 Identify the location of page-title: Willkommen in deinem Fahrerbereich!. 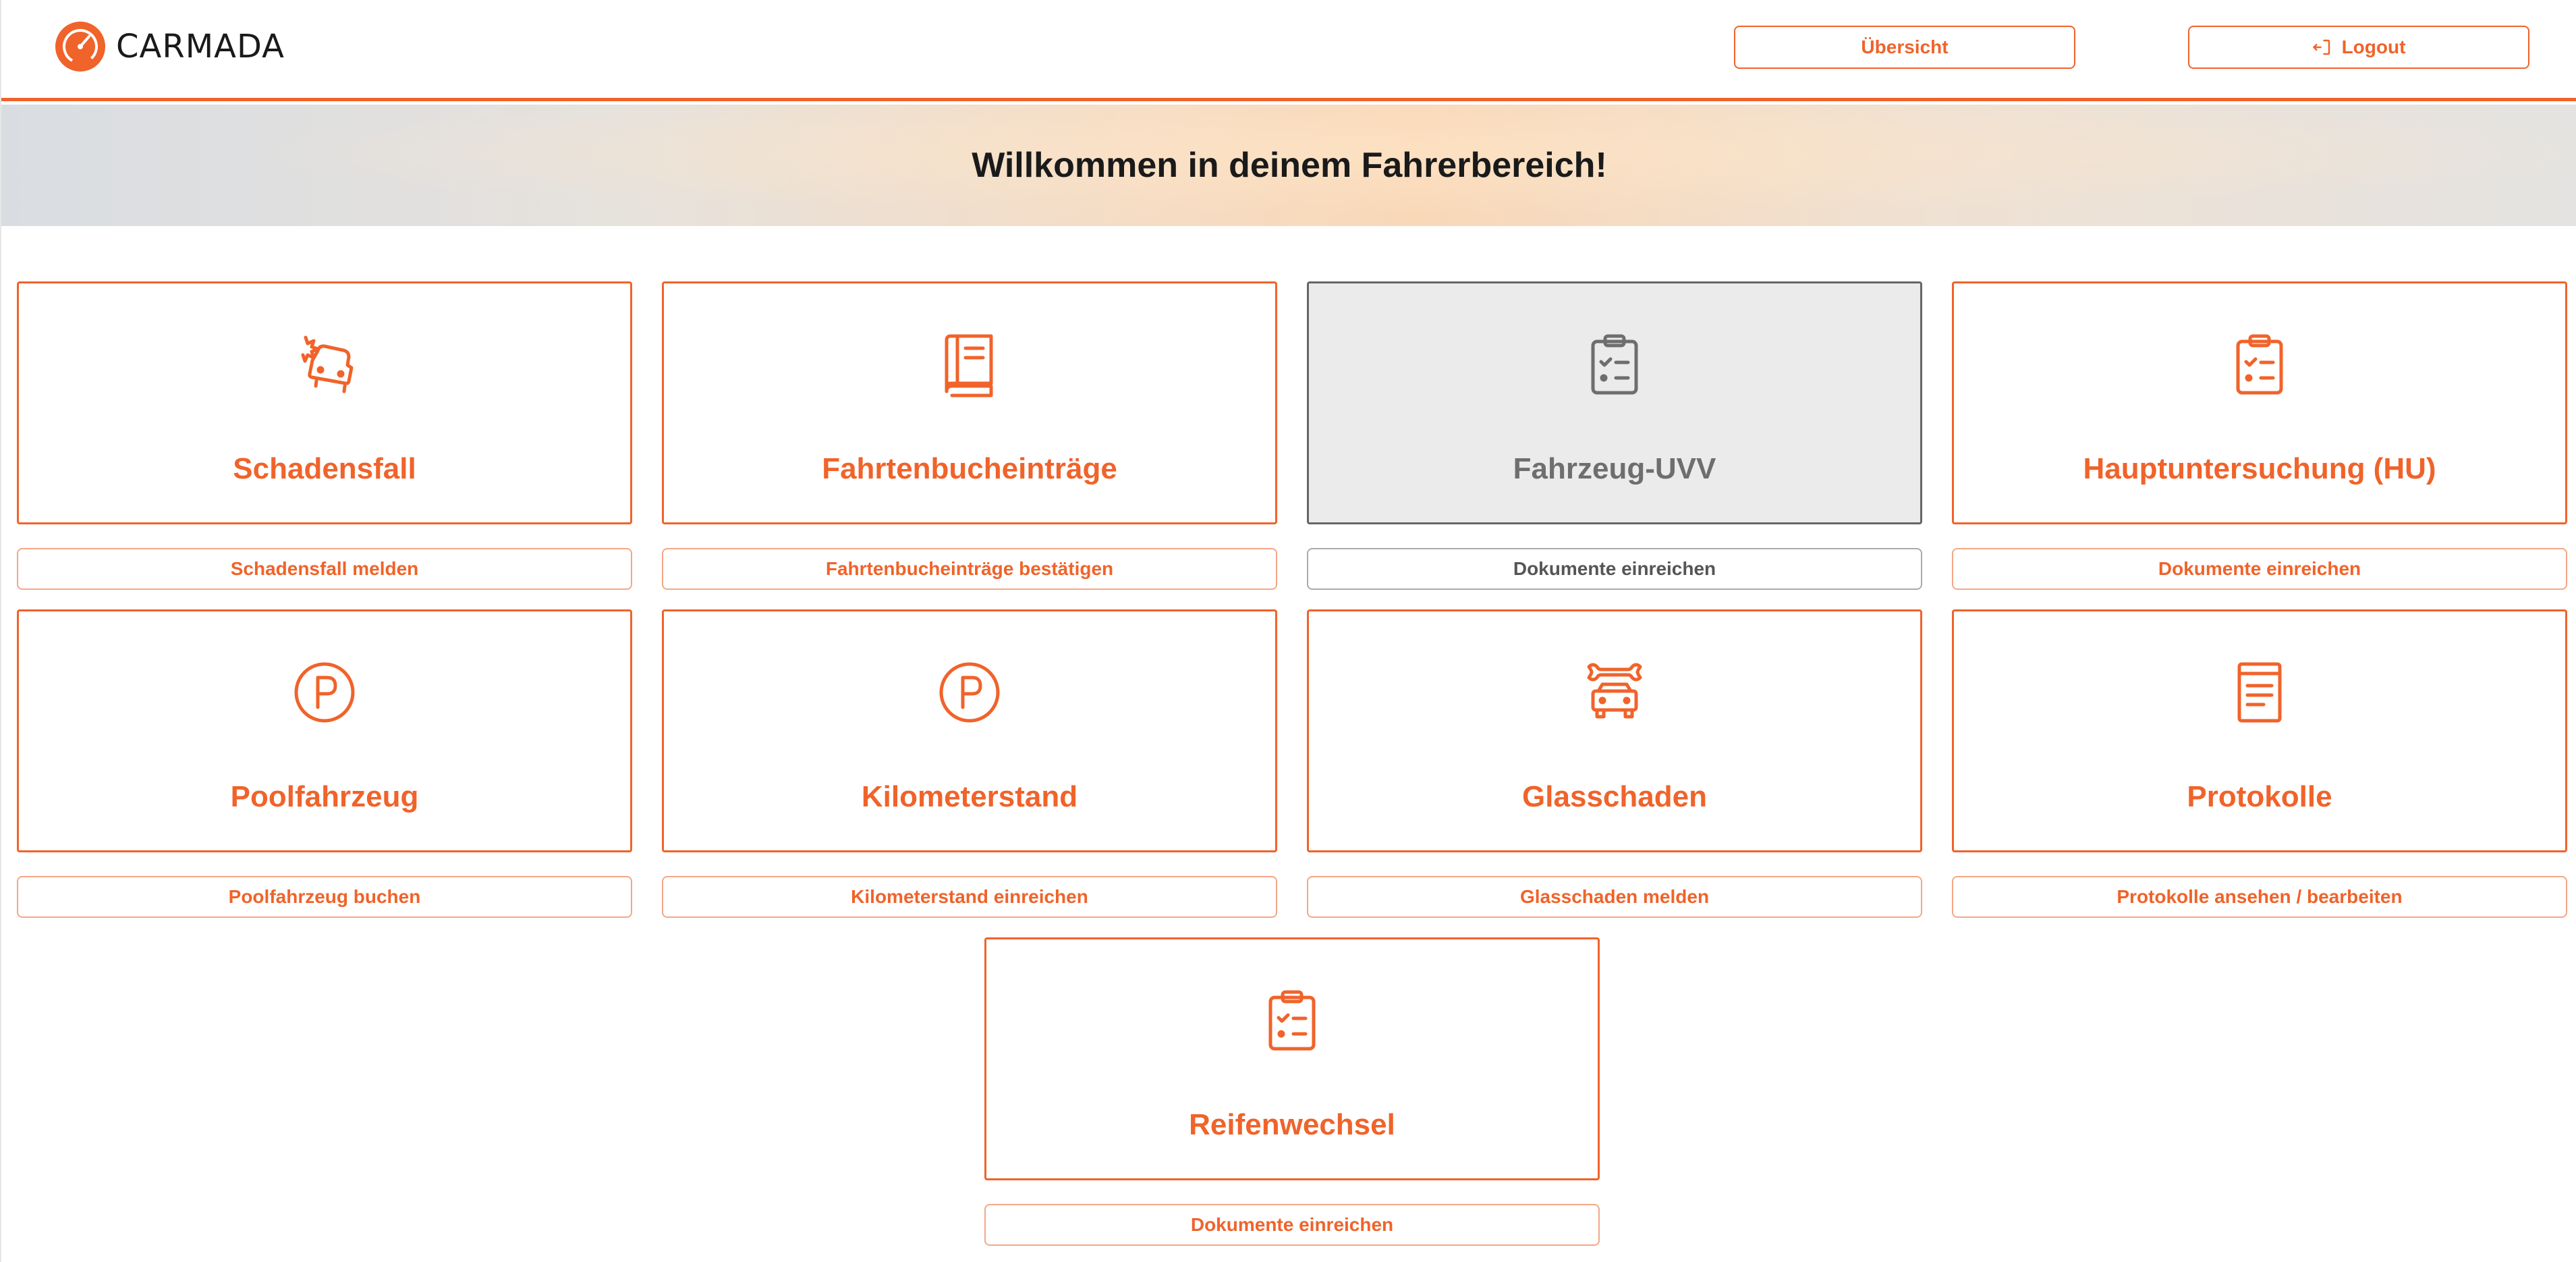
(1289, 166).